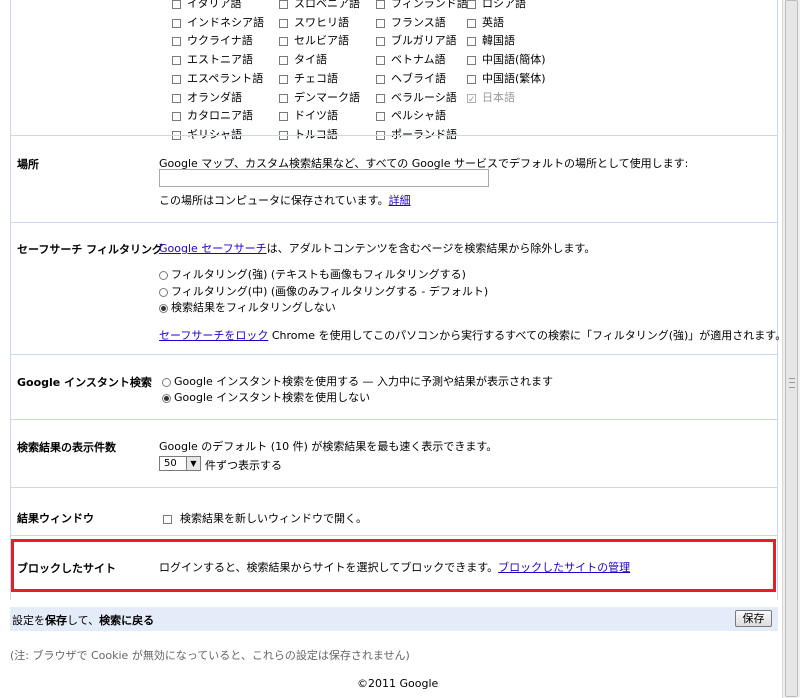 Image resolution: width=800 pixels, height=698 pixels. I want to click on instant-label: Google インスタント検索, so click(84, 382).